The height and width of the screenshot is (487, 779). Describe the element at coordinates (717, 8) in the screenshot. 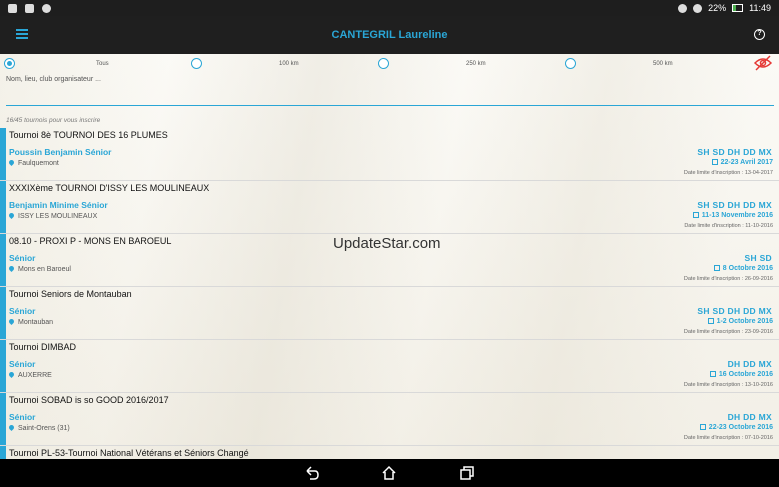

I see `battery-percent: 22%` at that location.